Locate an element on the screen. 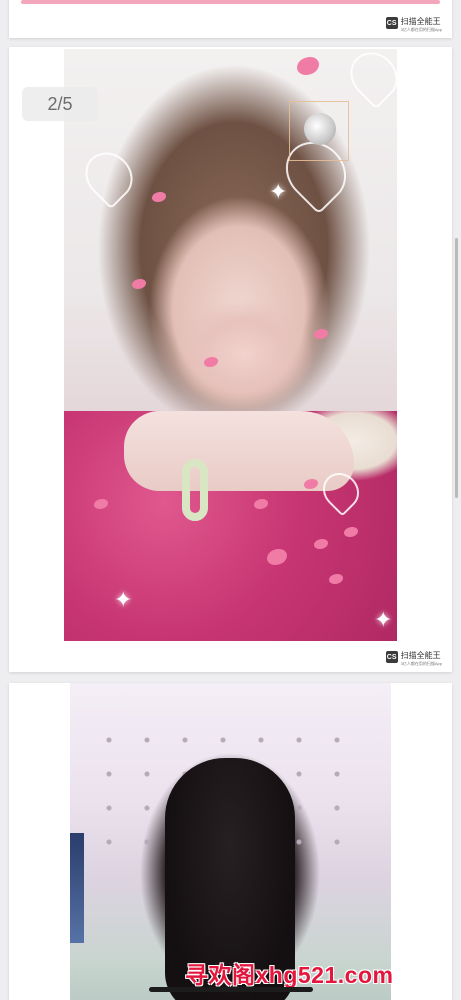  previous-page-card: CS 扫描全能王 3亿人都在用的扫描App is located at coordinates (230, 19).